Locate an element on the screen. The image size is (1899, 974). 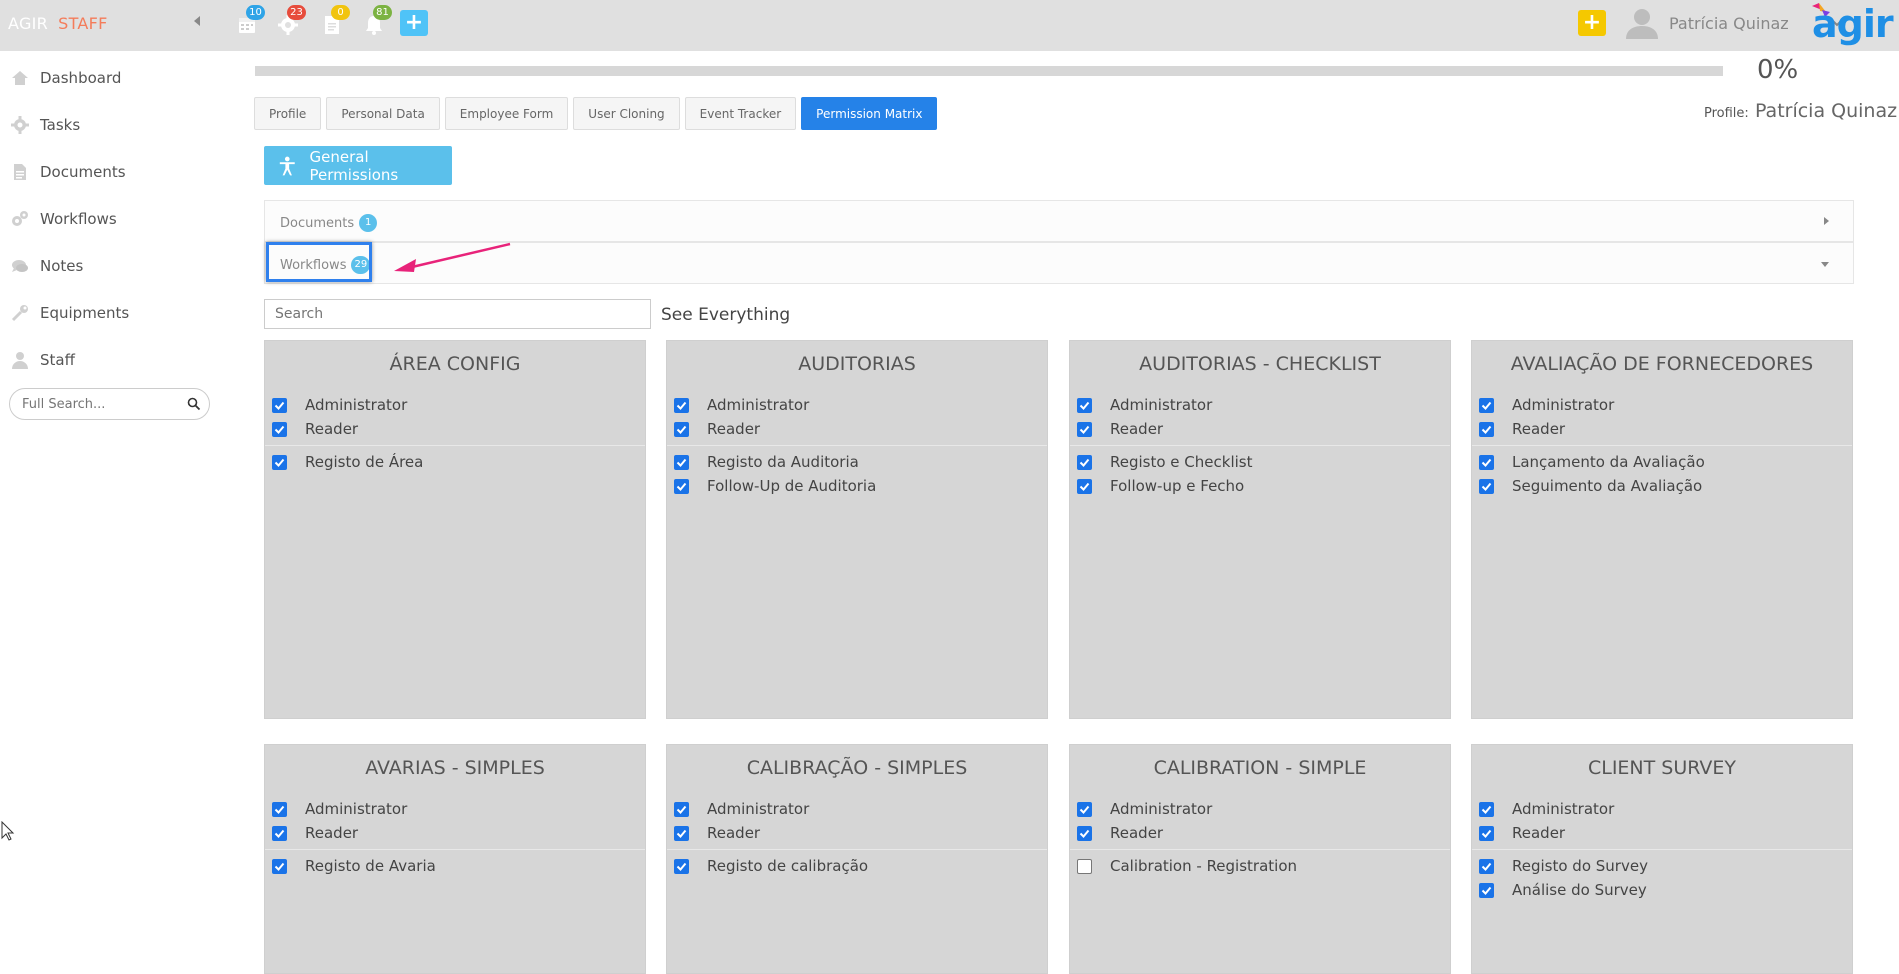
tab-employee-form: Employee Form is located at coordinates (506, 113).